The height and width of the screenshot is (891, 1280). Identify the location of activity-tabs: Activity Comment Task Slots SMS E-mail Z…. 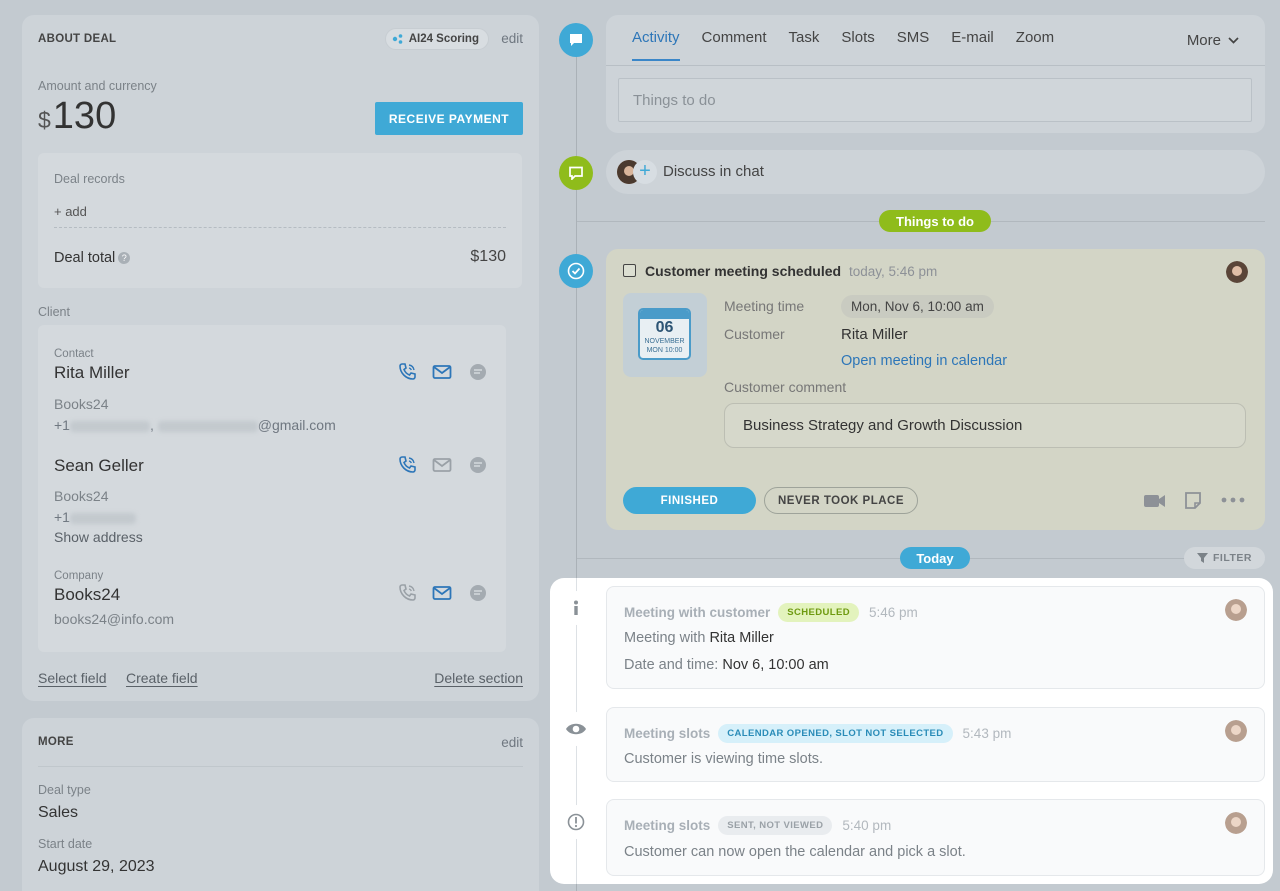
(843, 45).